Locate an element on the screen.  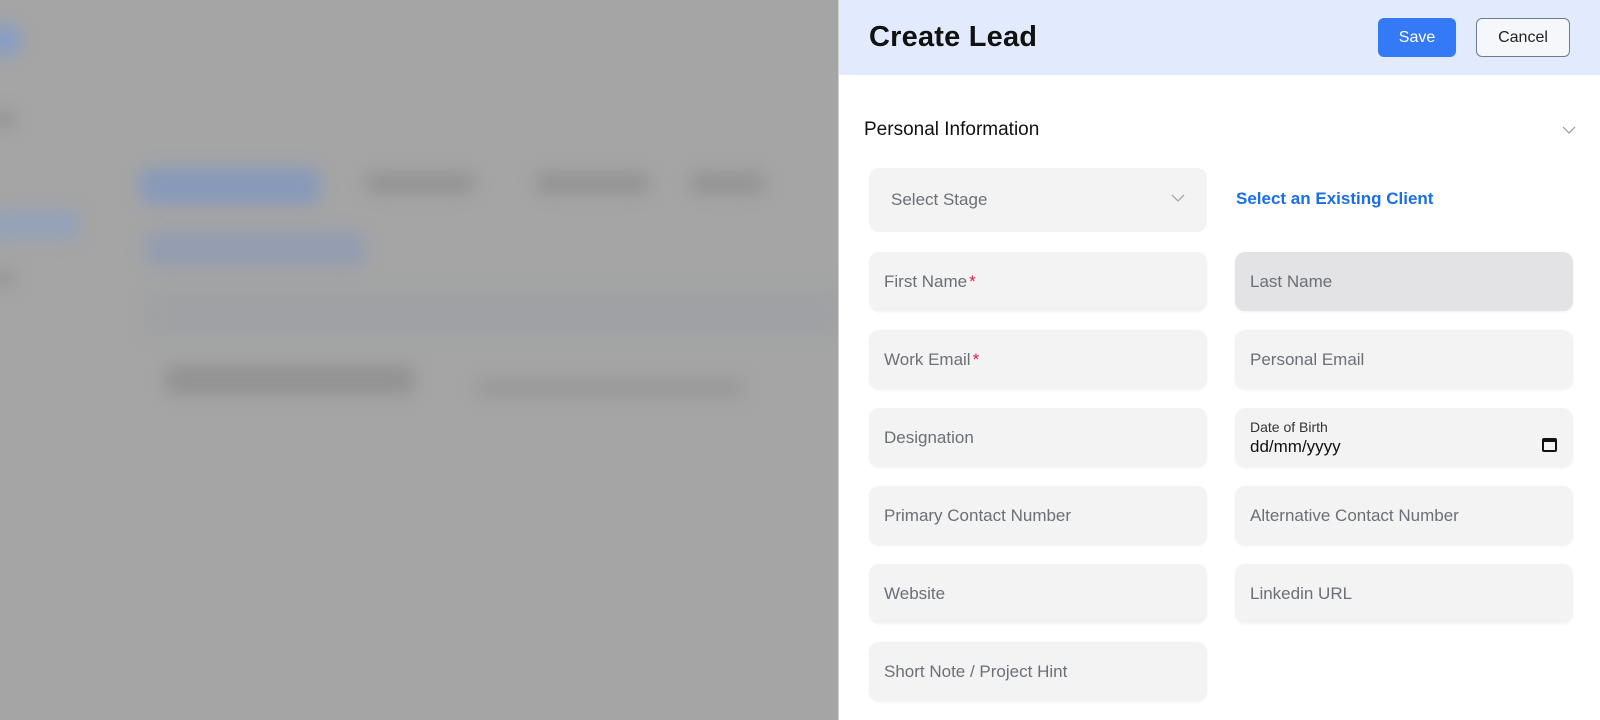
linkedin-url-placeholder: Linkedin URL is located at coordinates (1301, 593).